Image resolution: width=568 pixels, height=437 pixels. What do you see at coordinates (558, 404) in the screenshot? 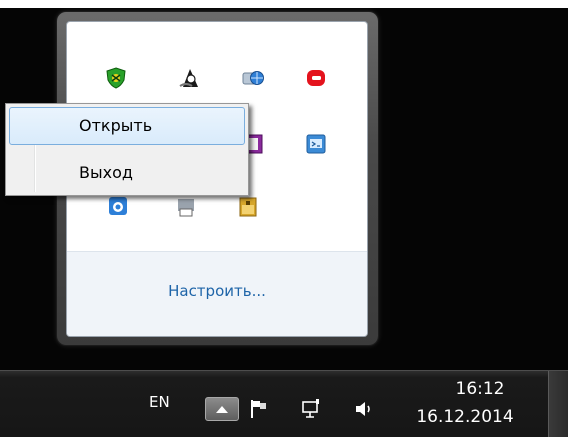
I see `show-desktop-button` at bounding box center [558, 404].